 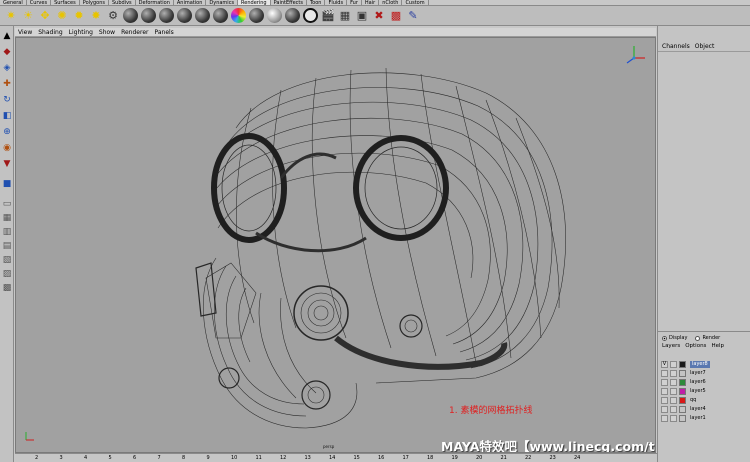 What do you see at coordinates (163, 32) in the screenshot?
I see `panel-menu-panels: Panels` at bounding box center [163, 32].